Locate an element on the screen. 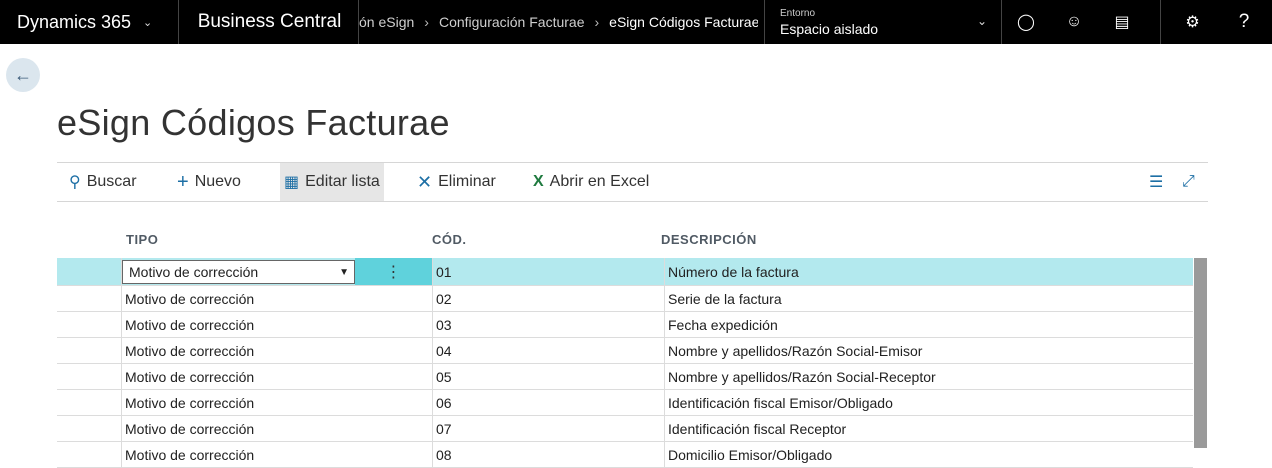  breadcrumb-item: Configuración Facturae is located at coordinates (512, 22).